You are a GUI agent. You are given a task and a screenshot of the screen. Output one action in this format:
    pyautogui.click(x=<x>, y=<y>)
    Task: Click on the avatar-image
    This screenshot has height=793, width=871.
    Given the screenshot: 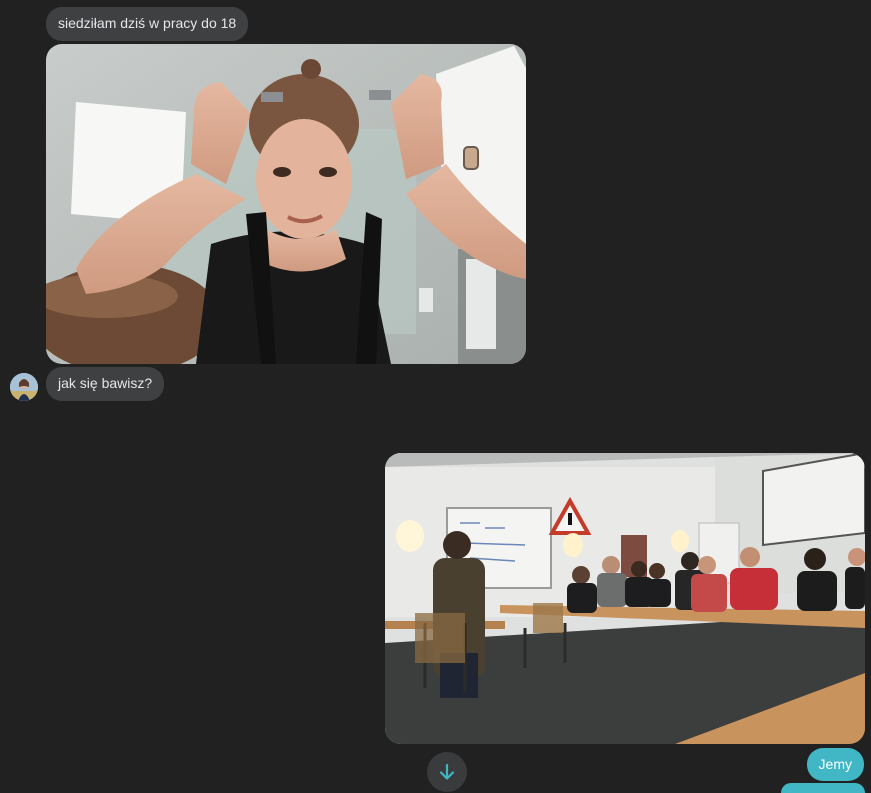 What is the action you would take?
    pyautogui.click(x=24, y=387)
    